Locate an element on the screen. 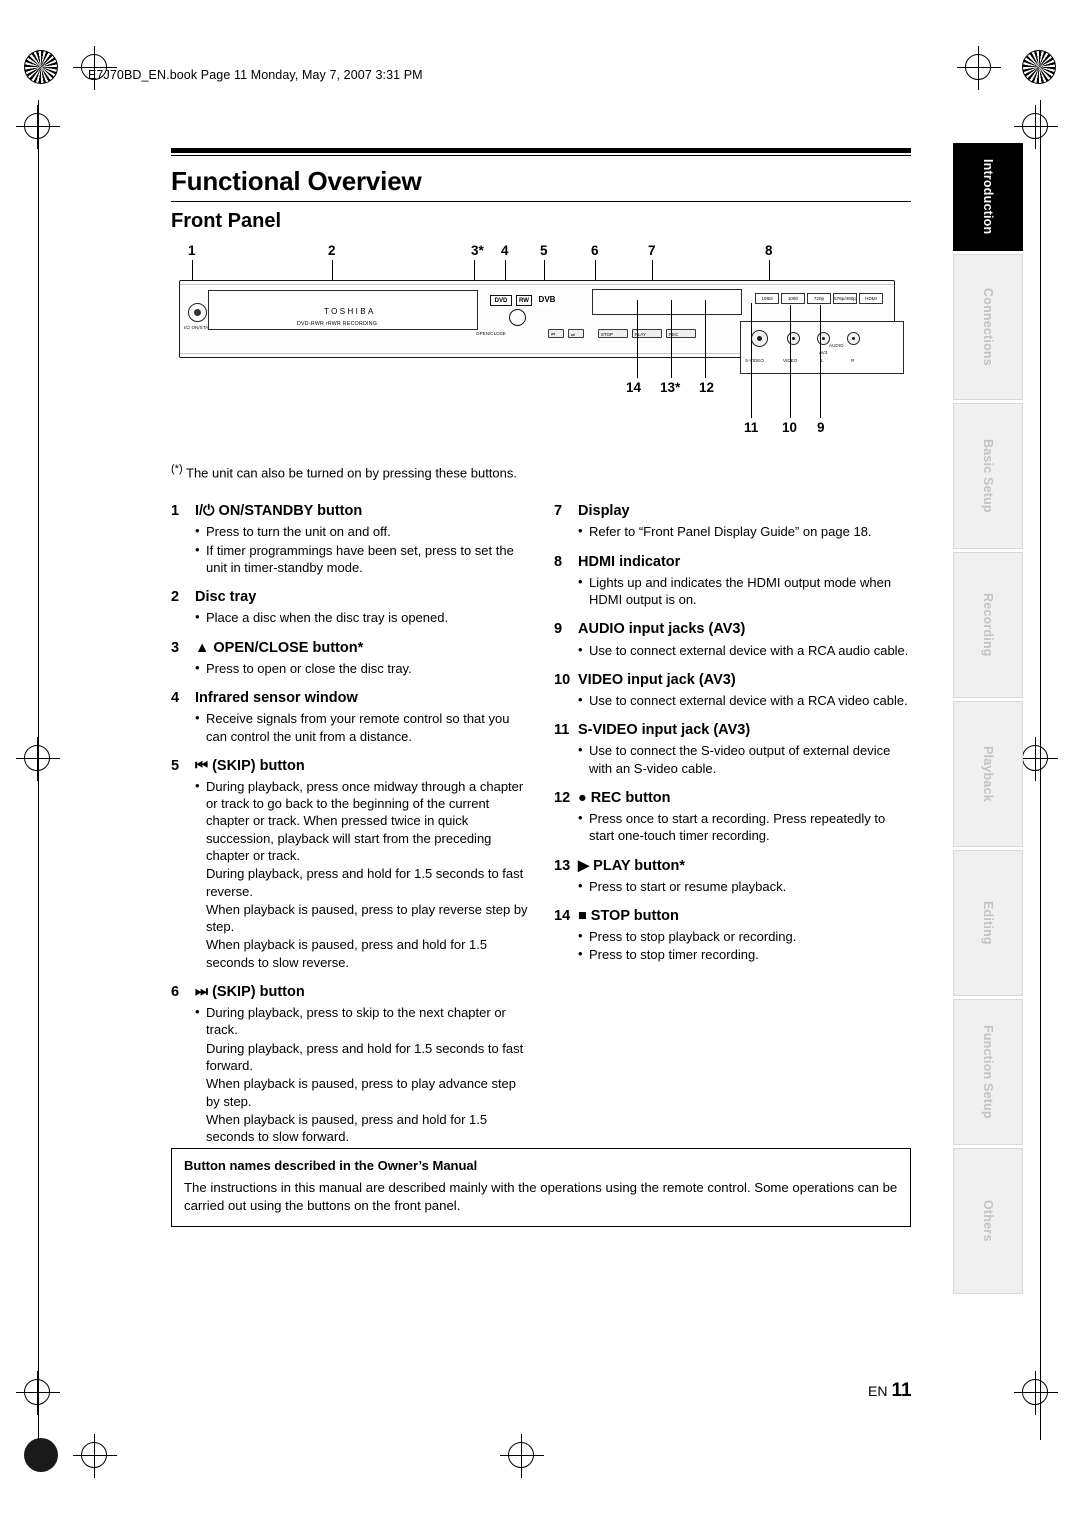  feature-item-title: ▲ OPEN/CLOSE button* is located at coordinates (279, 647).